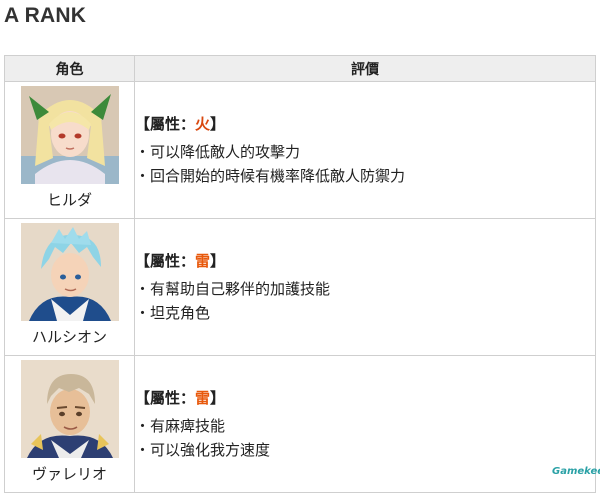  What do you see at coordinates (218, 152) in the screenshot?
I see `evaluation-point: ・可以降低敵人的攻擊力` at bounding box center [218, 152].